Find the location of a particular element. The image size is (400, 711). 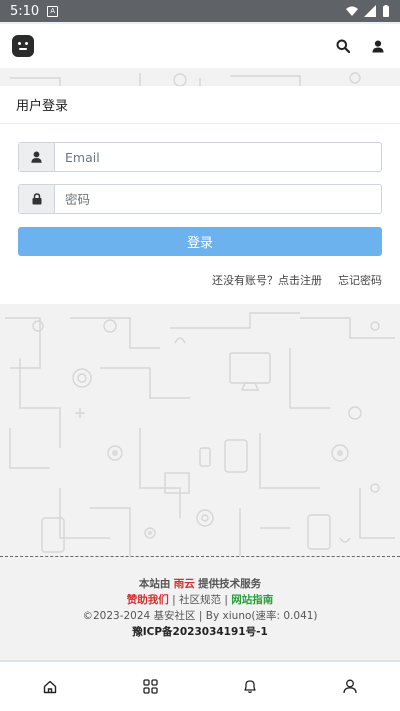

nav-home is located at coordinates (50, 686).